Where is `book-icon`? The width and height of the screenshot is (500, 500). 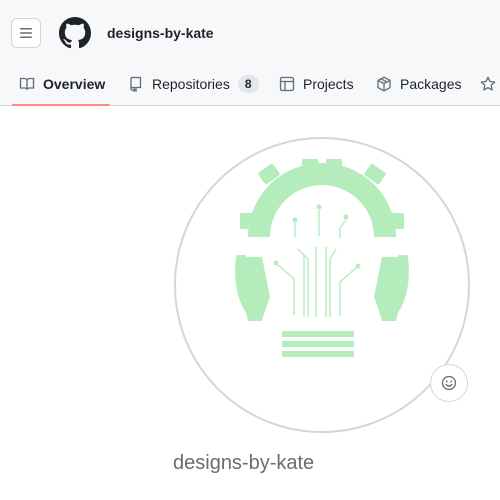 book-icon is located at coordinates (27, 84).